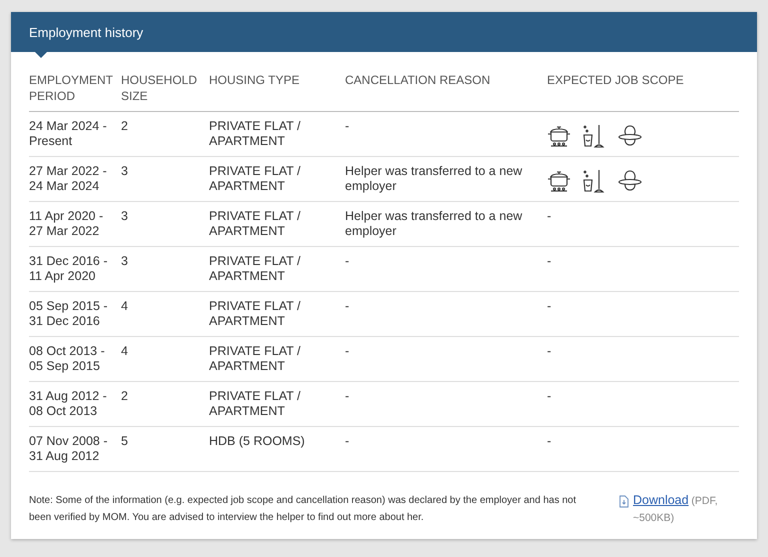 The height and width of the screenshot is (557, 768). I want to click on table-cell: 5, so click(165, 449).